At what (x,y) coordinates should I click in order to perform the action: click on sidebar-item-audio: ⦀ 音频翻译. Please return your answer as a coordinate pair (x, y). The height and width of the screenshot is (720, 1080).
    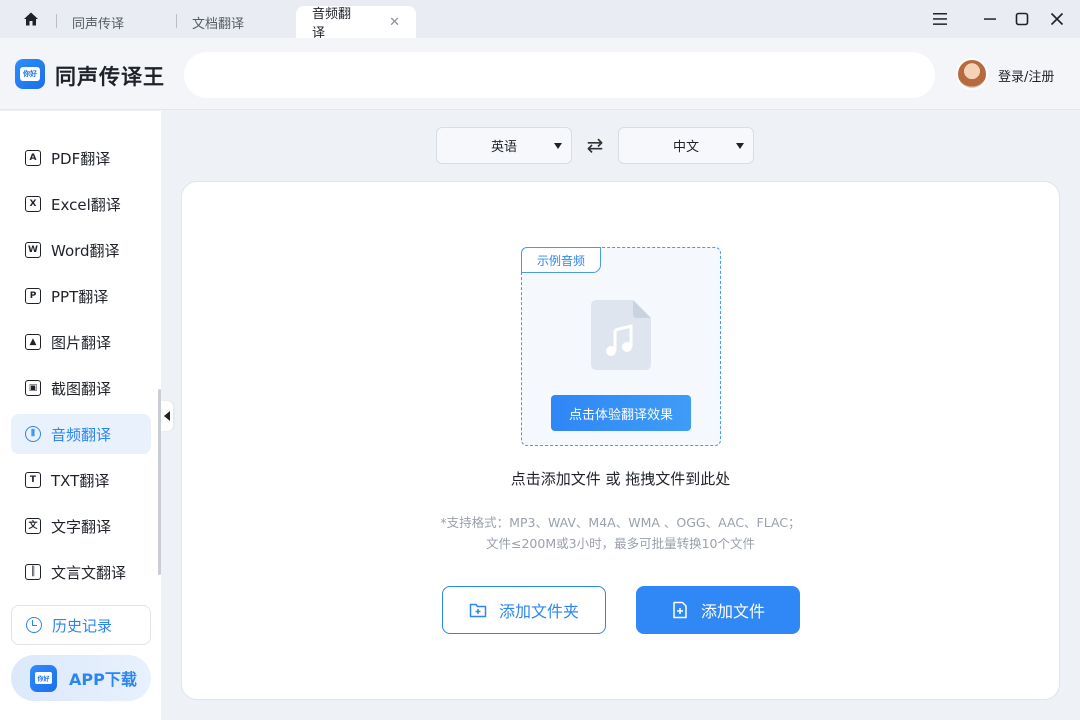
    Looking at the image, I should click on (81, 434).